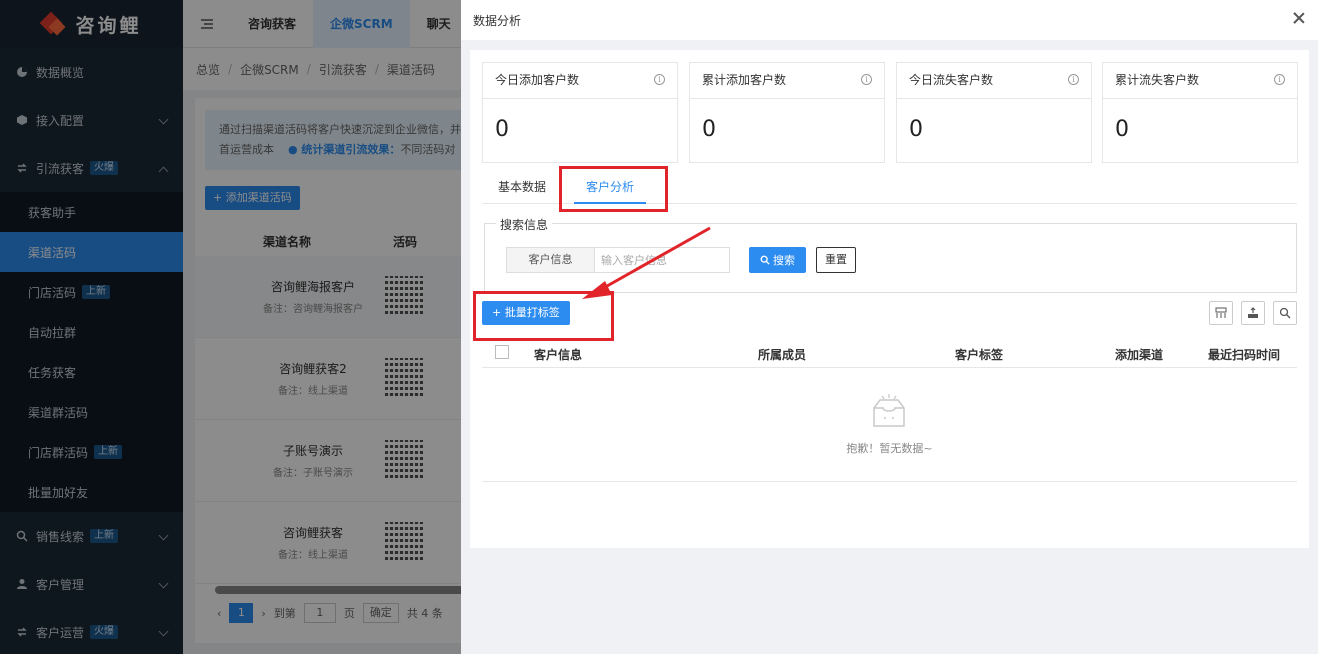  Describe the element at coordinates (994, 112) in the screenshot. I see `stat-card: 今日流失客户数 i 0` at that location.